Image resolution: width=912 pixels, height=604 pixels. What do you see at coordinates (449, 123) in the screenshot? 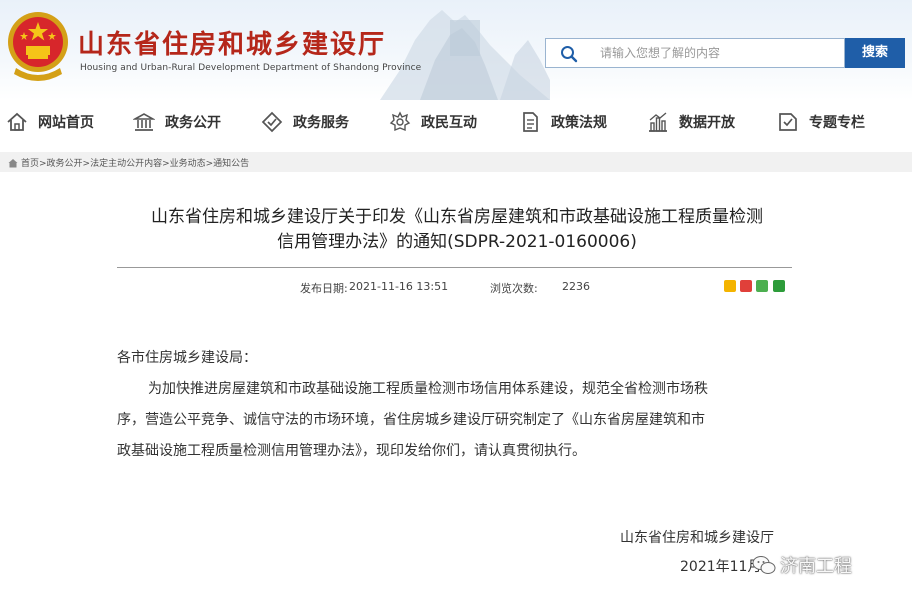
I see `nav-item-label: 政民互动` at bounding box center [449, 123].